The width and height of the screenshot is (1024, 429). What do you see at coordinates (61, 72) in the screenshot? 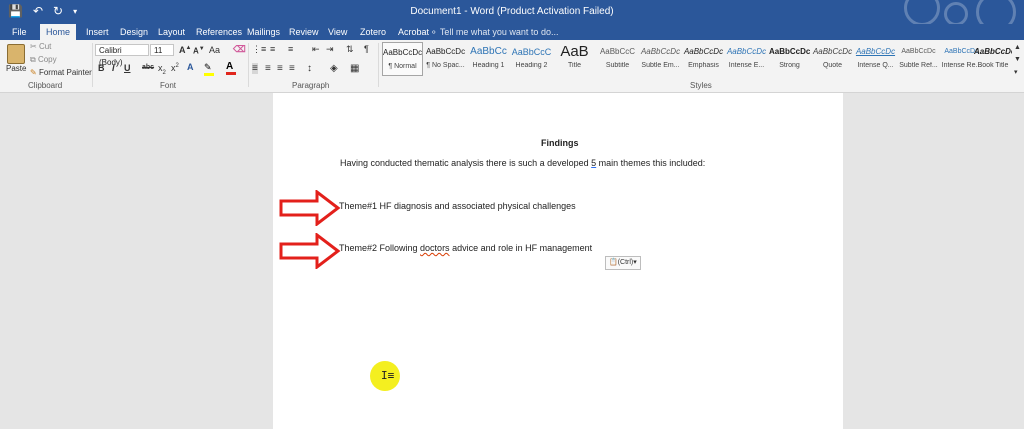
I see `format-painter-button: ✎ Format Painter` at bounding box center [61, 72].